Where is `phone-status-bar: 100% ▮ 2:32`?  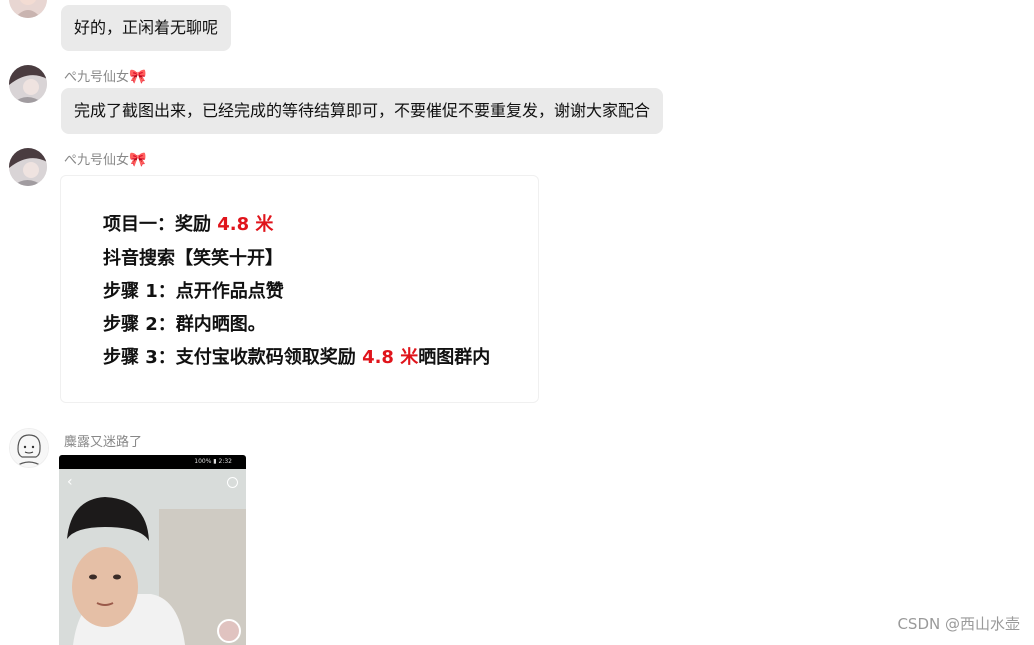 phone-status-bar: 100% ▮ 2:32 is located at coordinates (152, 462).